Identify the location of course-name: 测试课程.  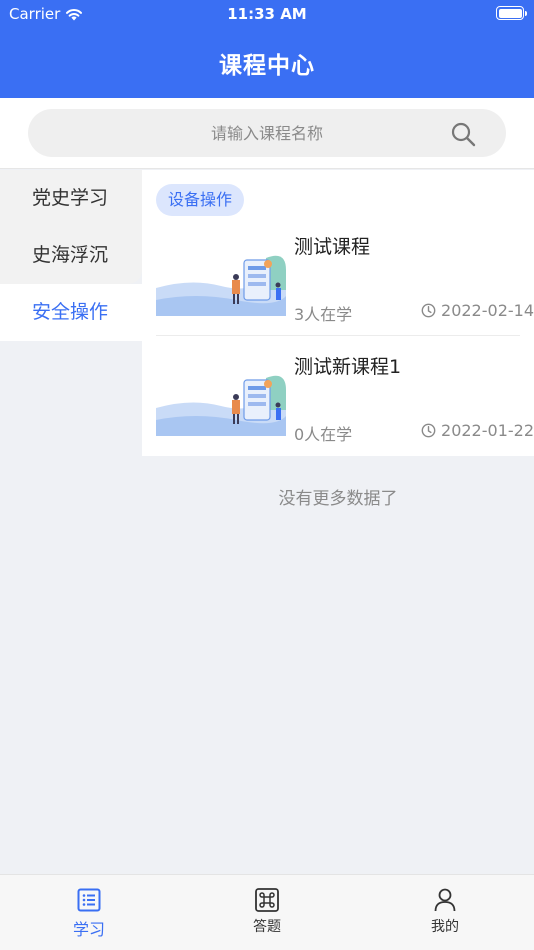
(332, 247).